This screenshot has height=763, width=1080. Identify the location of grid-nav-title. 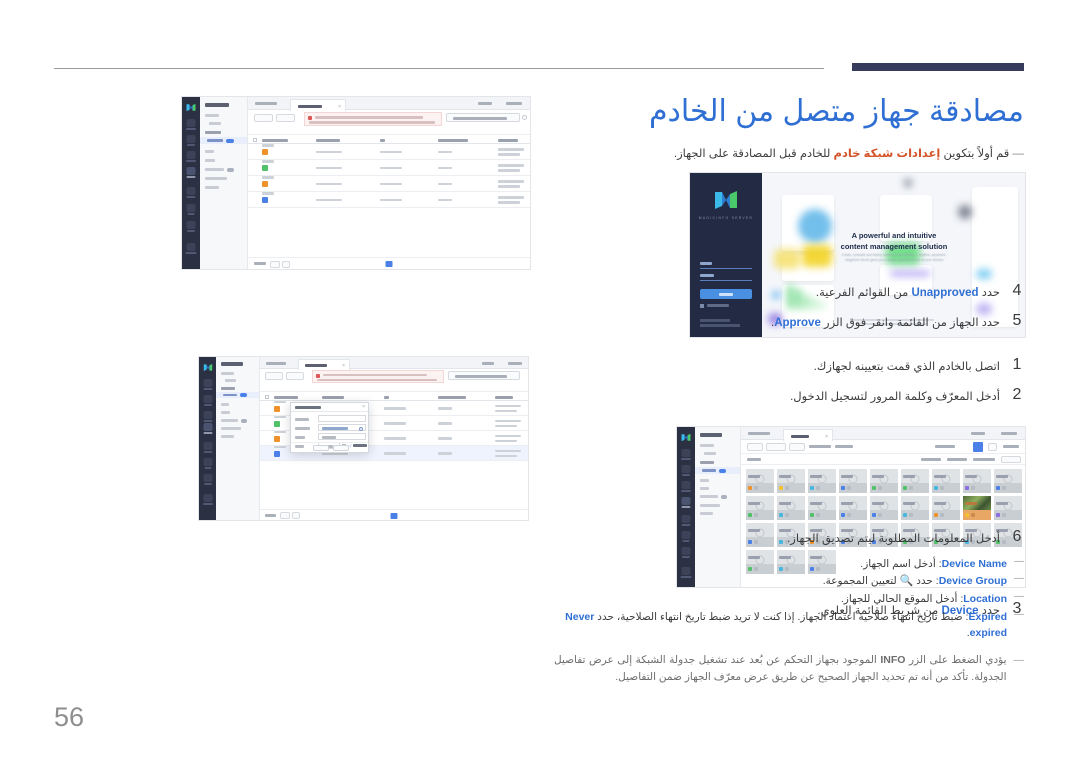
(711, 435).